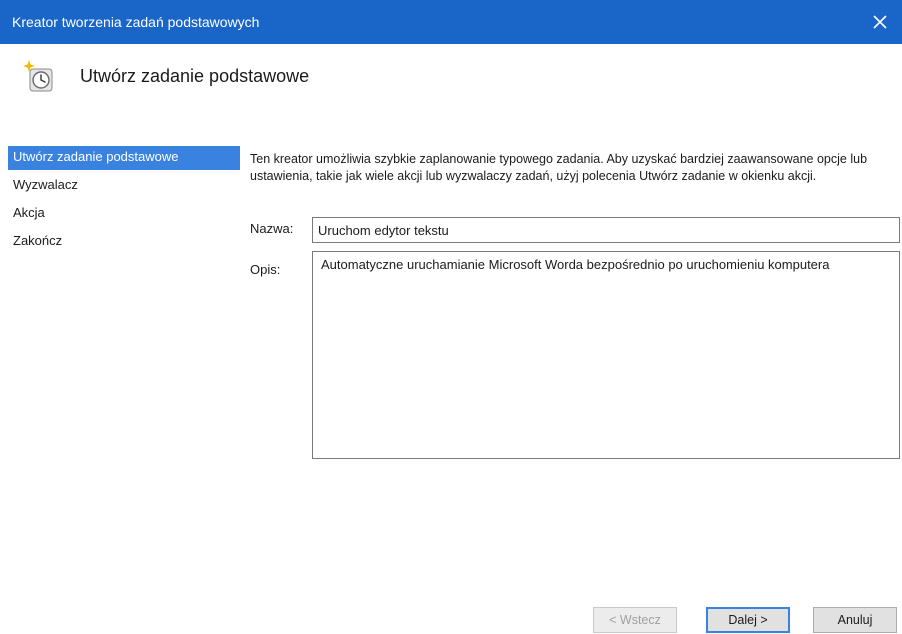 The width and height of the screenshot is (902, 634). I want to click on description-label: Opis:, so click(265, 269).